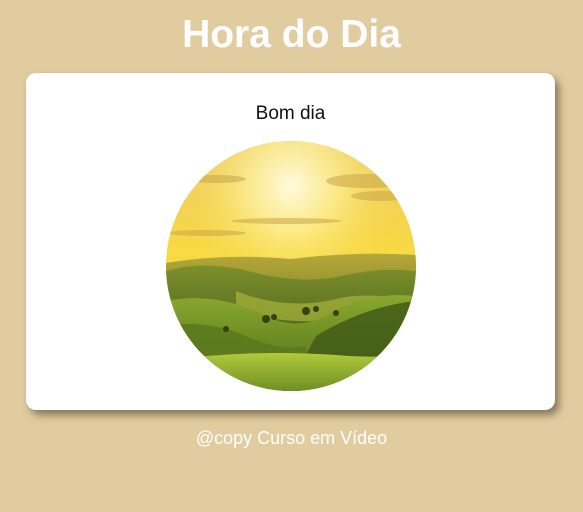 The height and width of the screenshot is (512, 583). Describe the element at coordinates (290, 113) in the screenshot. I see `greeting-text: Bom dia` at that location.